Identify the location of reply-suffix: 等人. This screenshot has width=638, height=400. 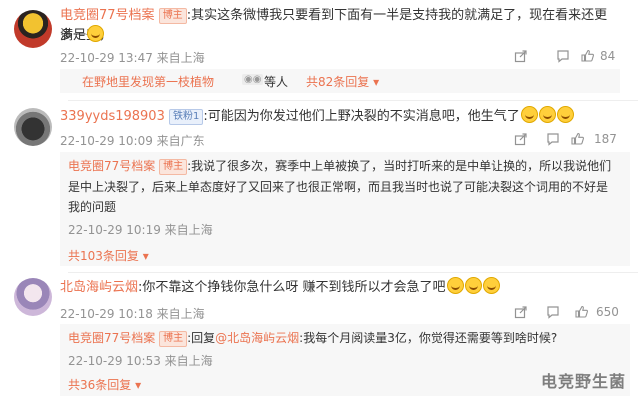
(276, 82).